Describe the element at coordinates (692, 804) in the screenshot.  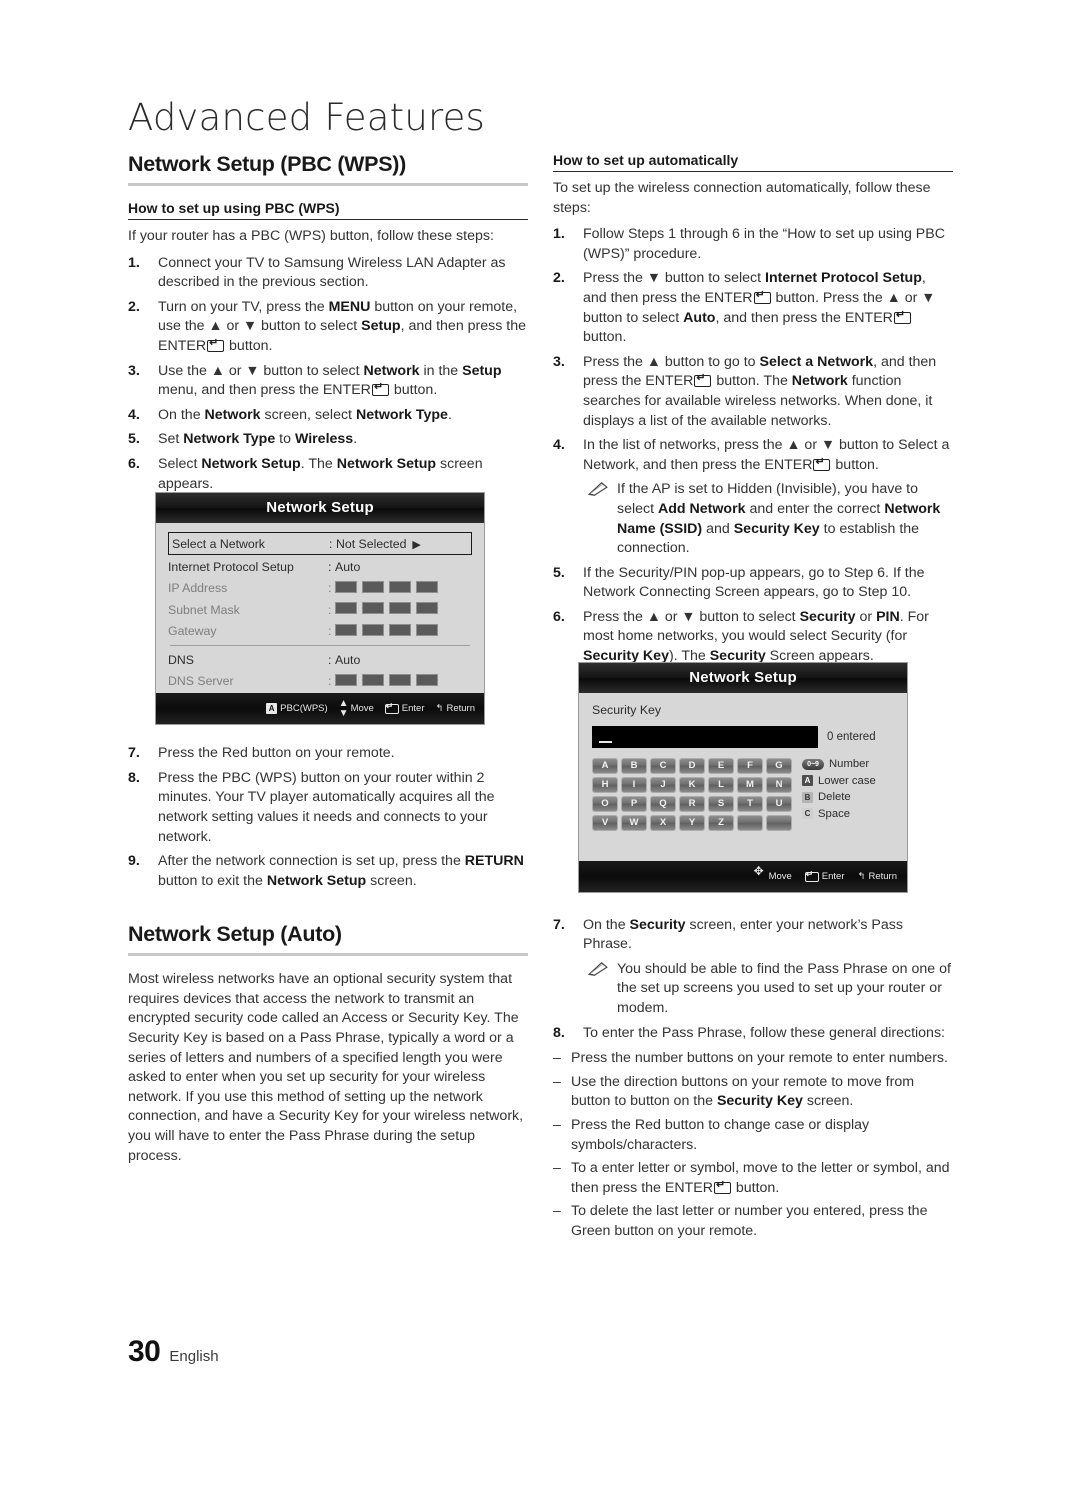
I see `keyboard-key: R` at that location.